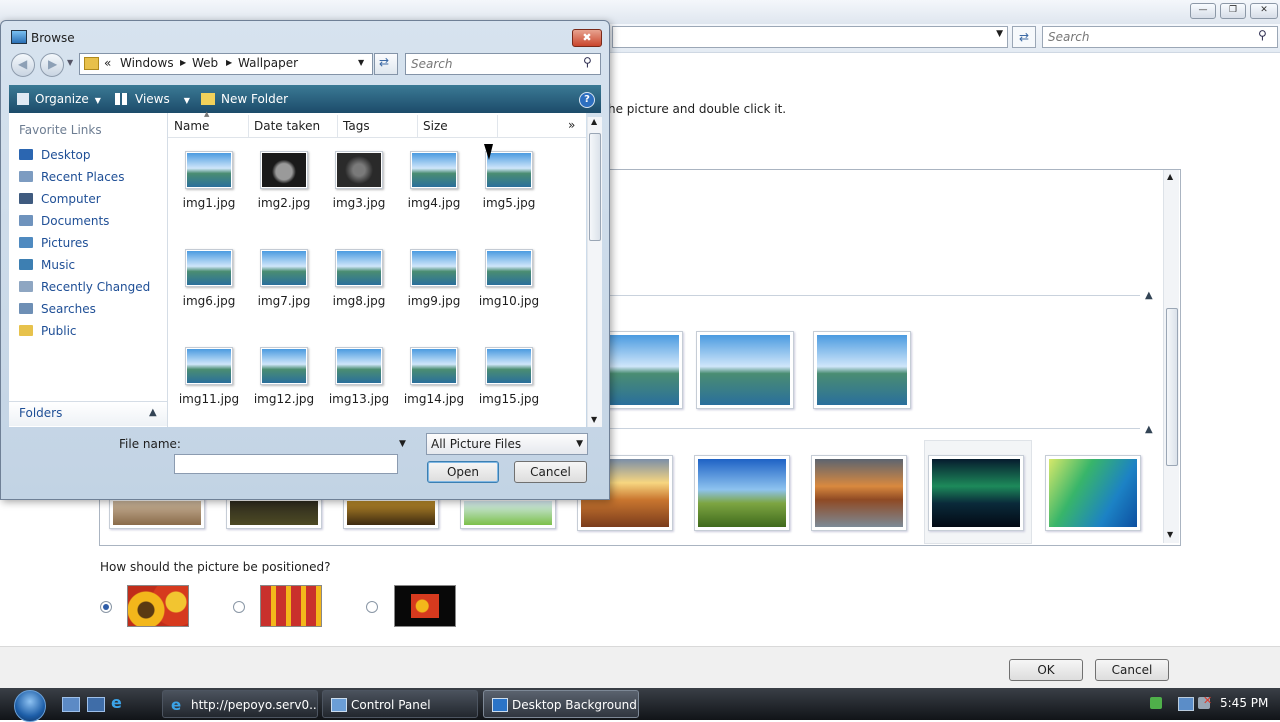  What do you see at coordinates (359, 382) in the screenshot?
I see `file-item: img13.jpg` at bounding box center [359, 382].